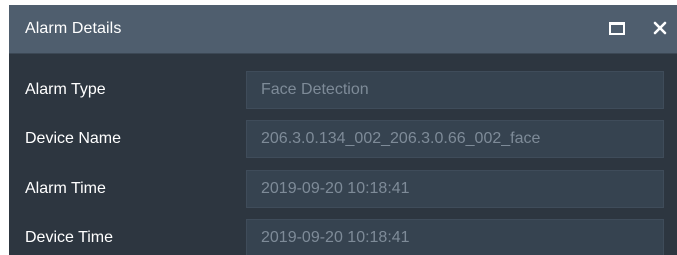 The width and height of the screenshot is (677, 255). What do you see at coordinates (69, 237) in the screenshot?
I see `device-time-label: Device Time` at bounding box center [69, 237].